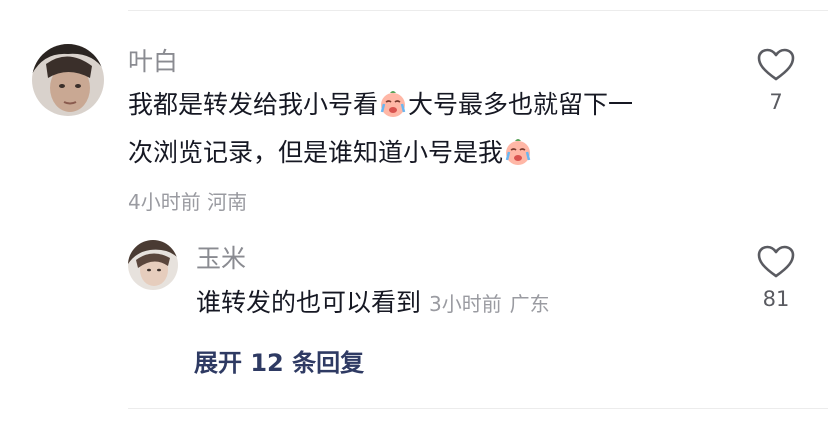 The image size is (828, 426). I want to click on reply-text-row: 谁转发的也可以看到 3小时前 广东, so click(373, 303).